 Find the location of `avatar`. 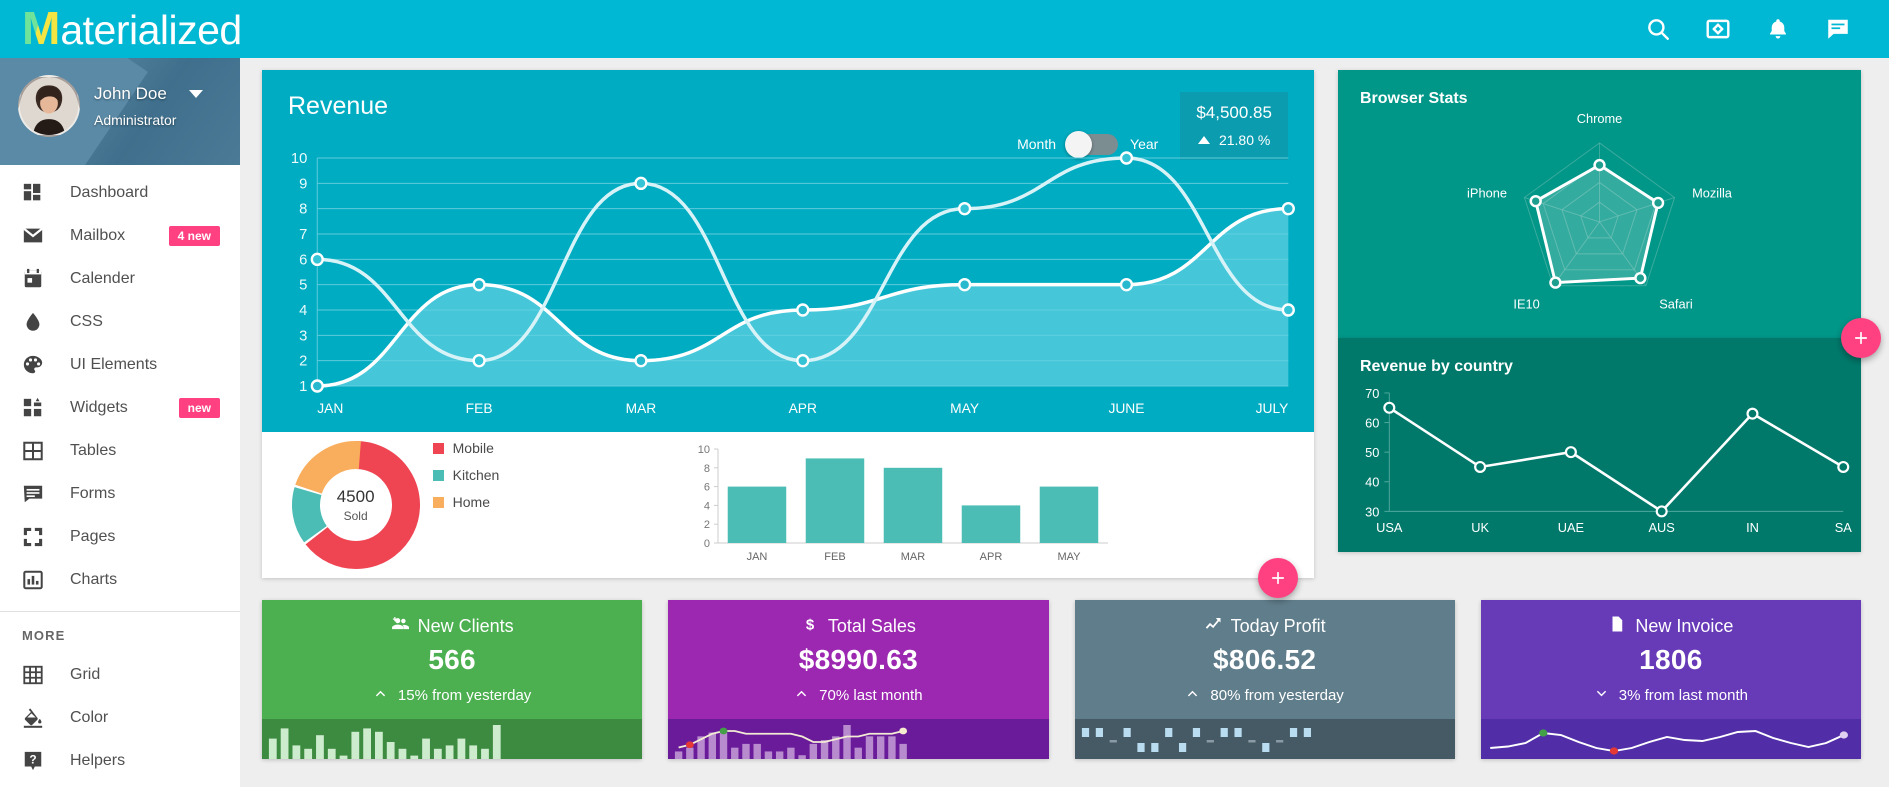

avatar is located at coordinates (49, 106).